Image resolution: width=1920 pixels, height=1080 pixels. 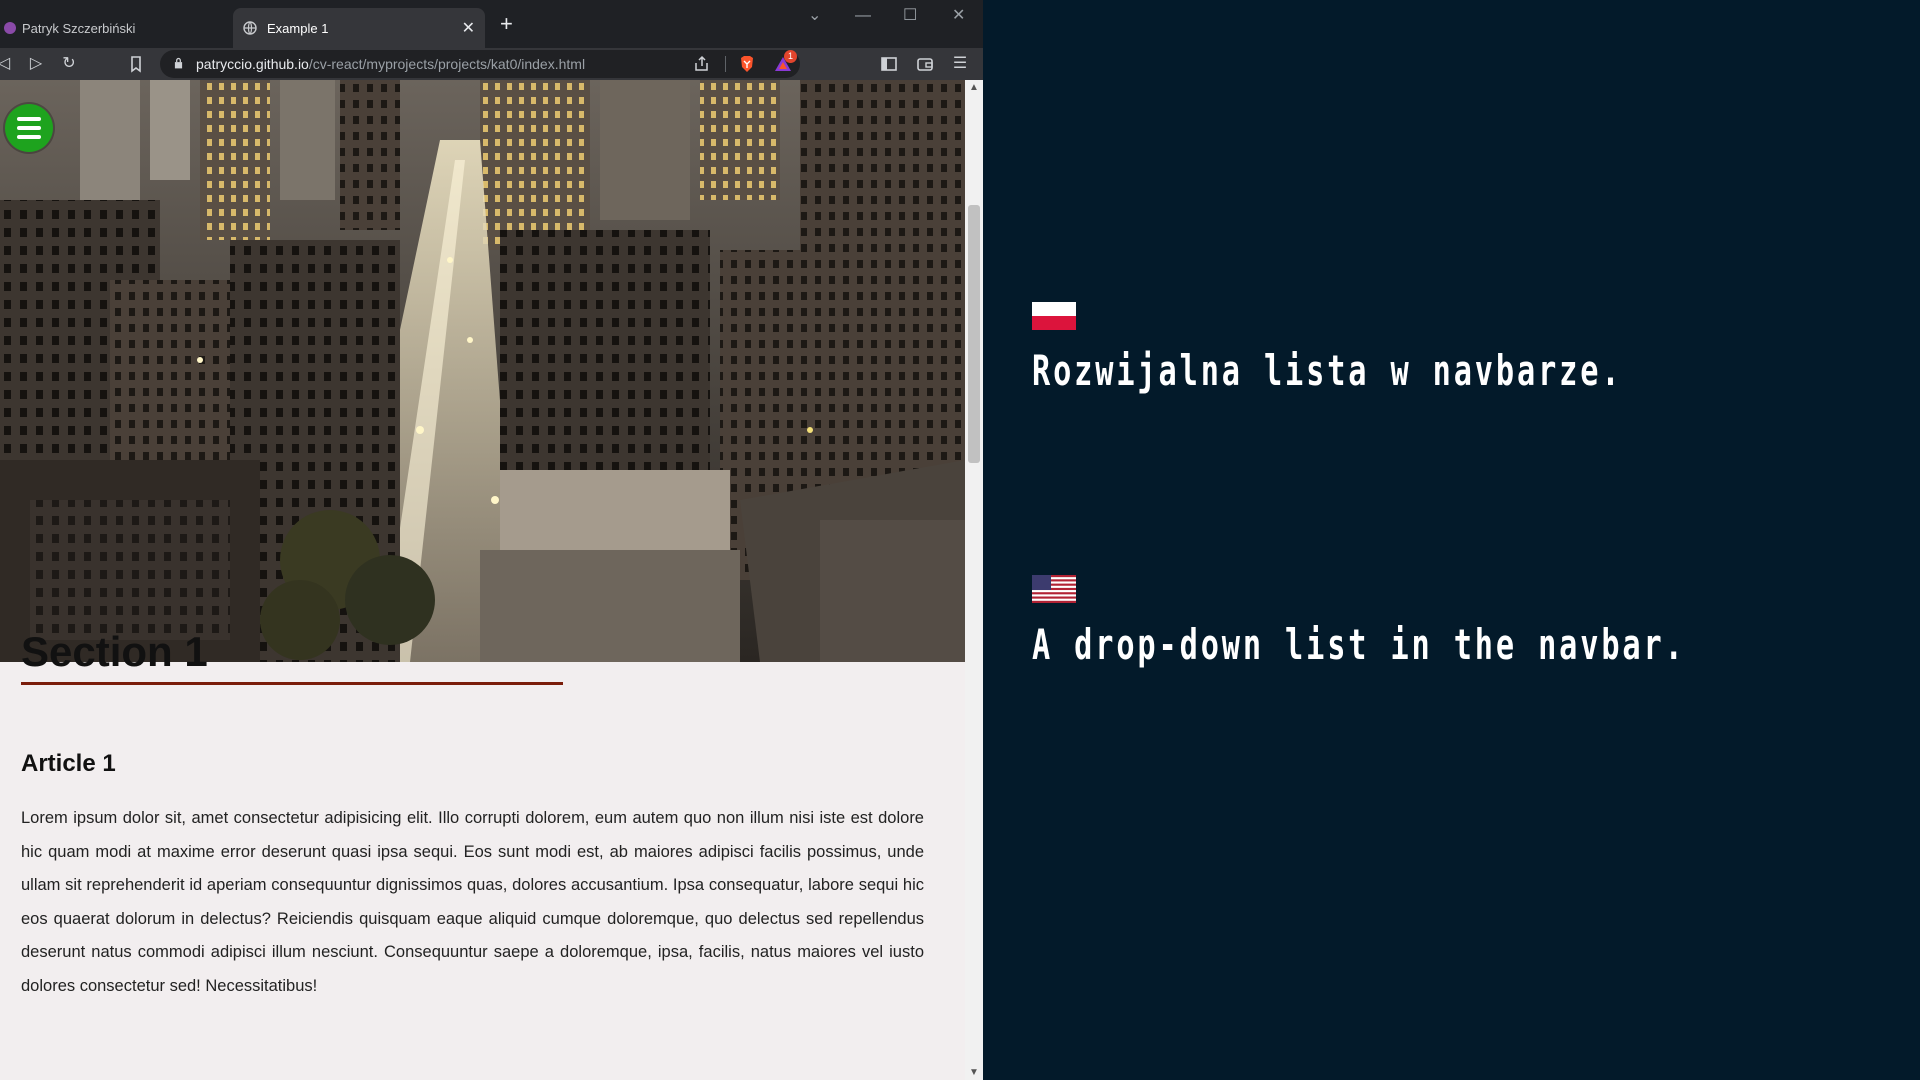 What do you see at coordinates (747, 64) in the screenshot?
I see `brave-shields-icon` at bounding box center [747, 64].